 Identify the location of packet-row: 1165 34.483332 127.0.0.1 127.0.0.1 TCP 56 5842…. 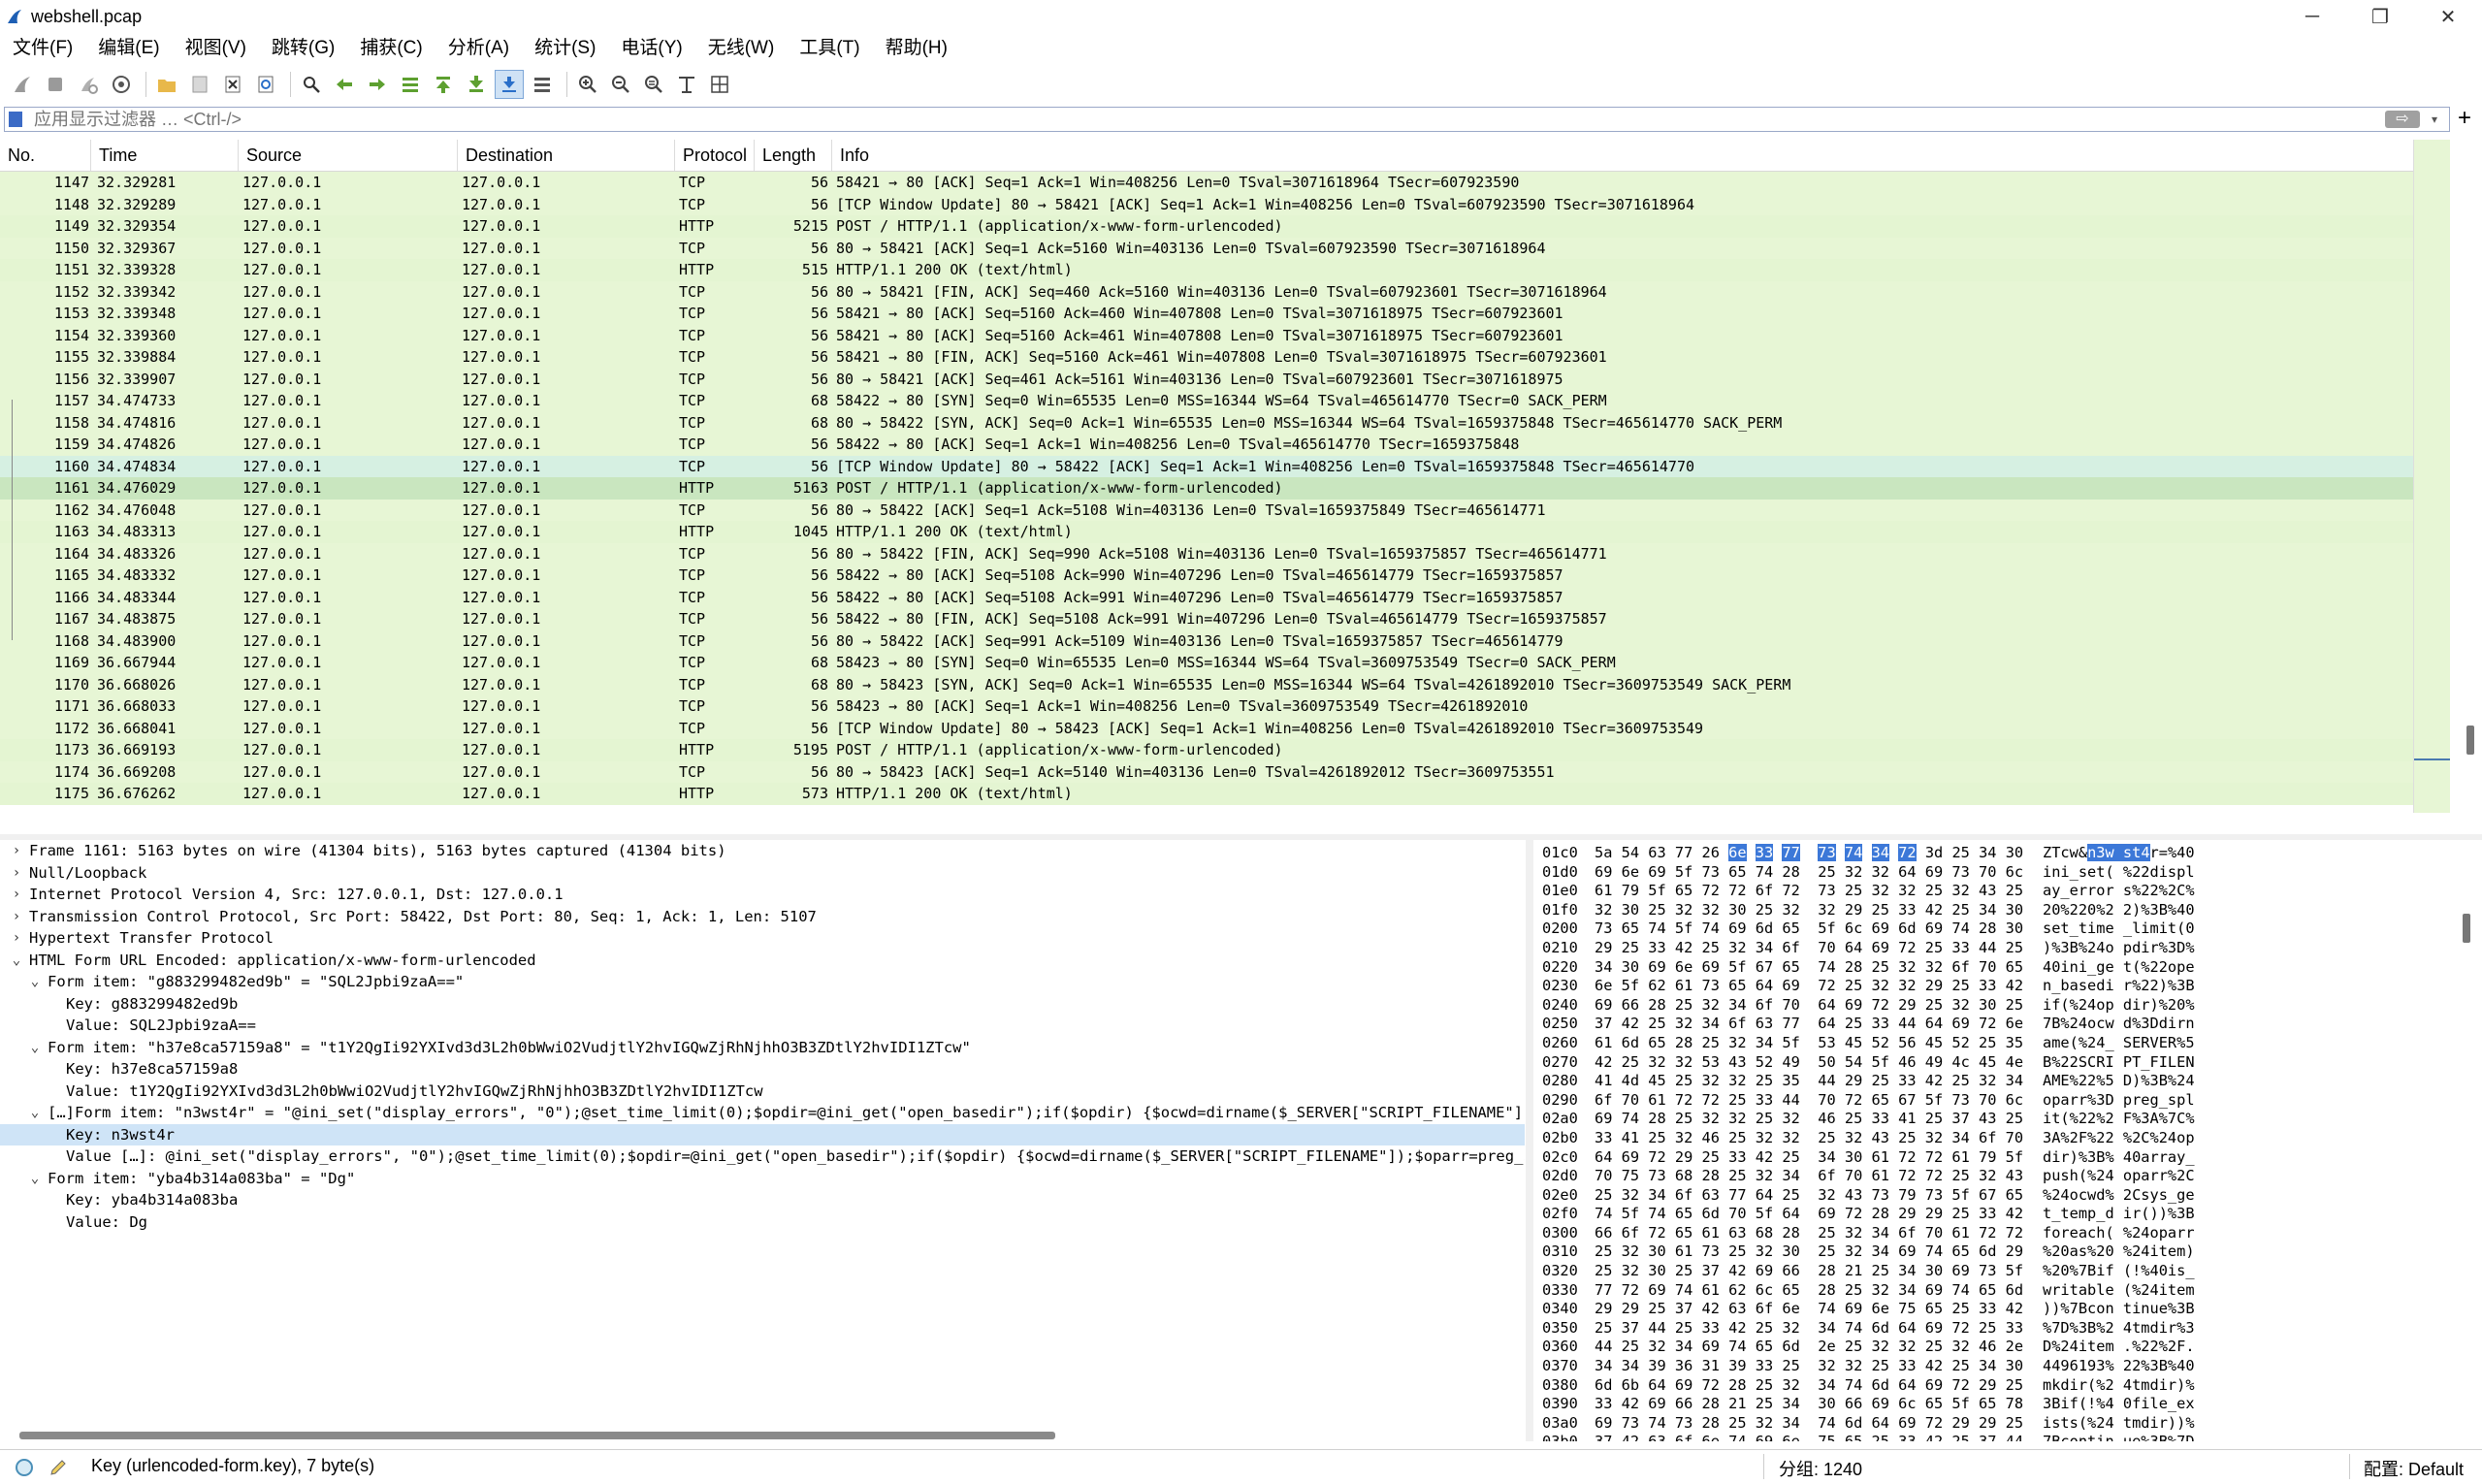
(1206, 576).